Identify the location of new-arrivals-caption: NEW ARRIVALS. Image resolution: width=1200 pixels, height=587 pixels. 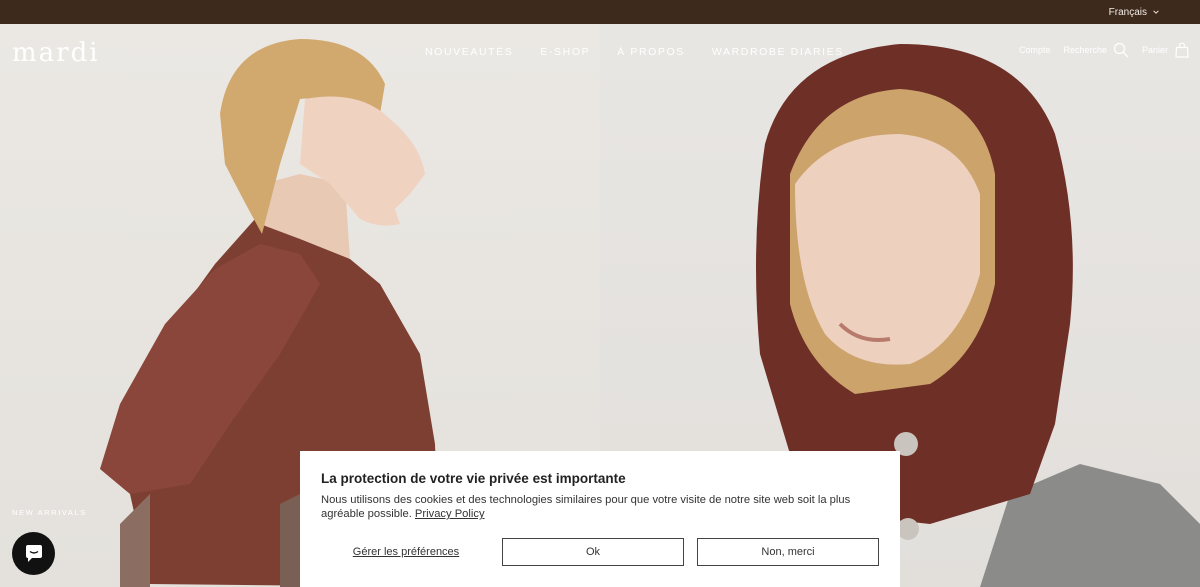
(49, 512).